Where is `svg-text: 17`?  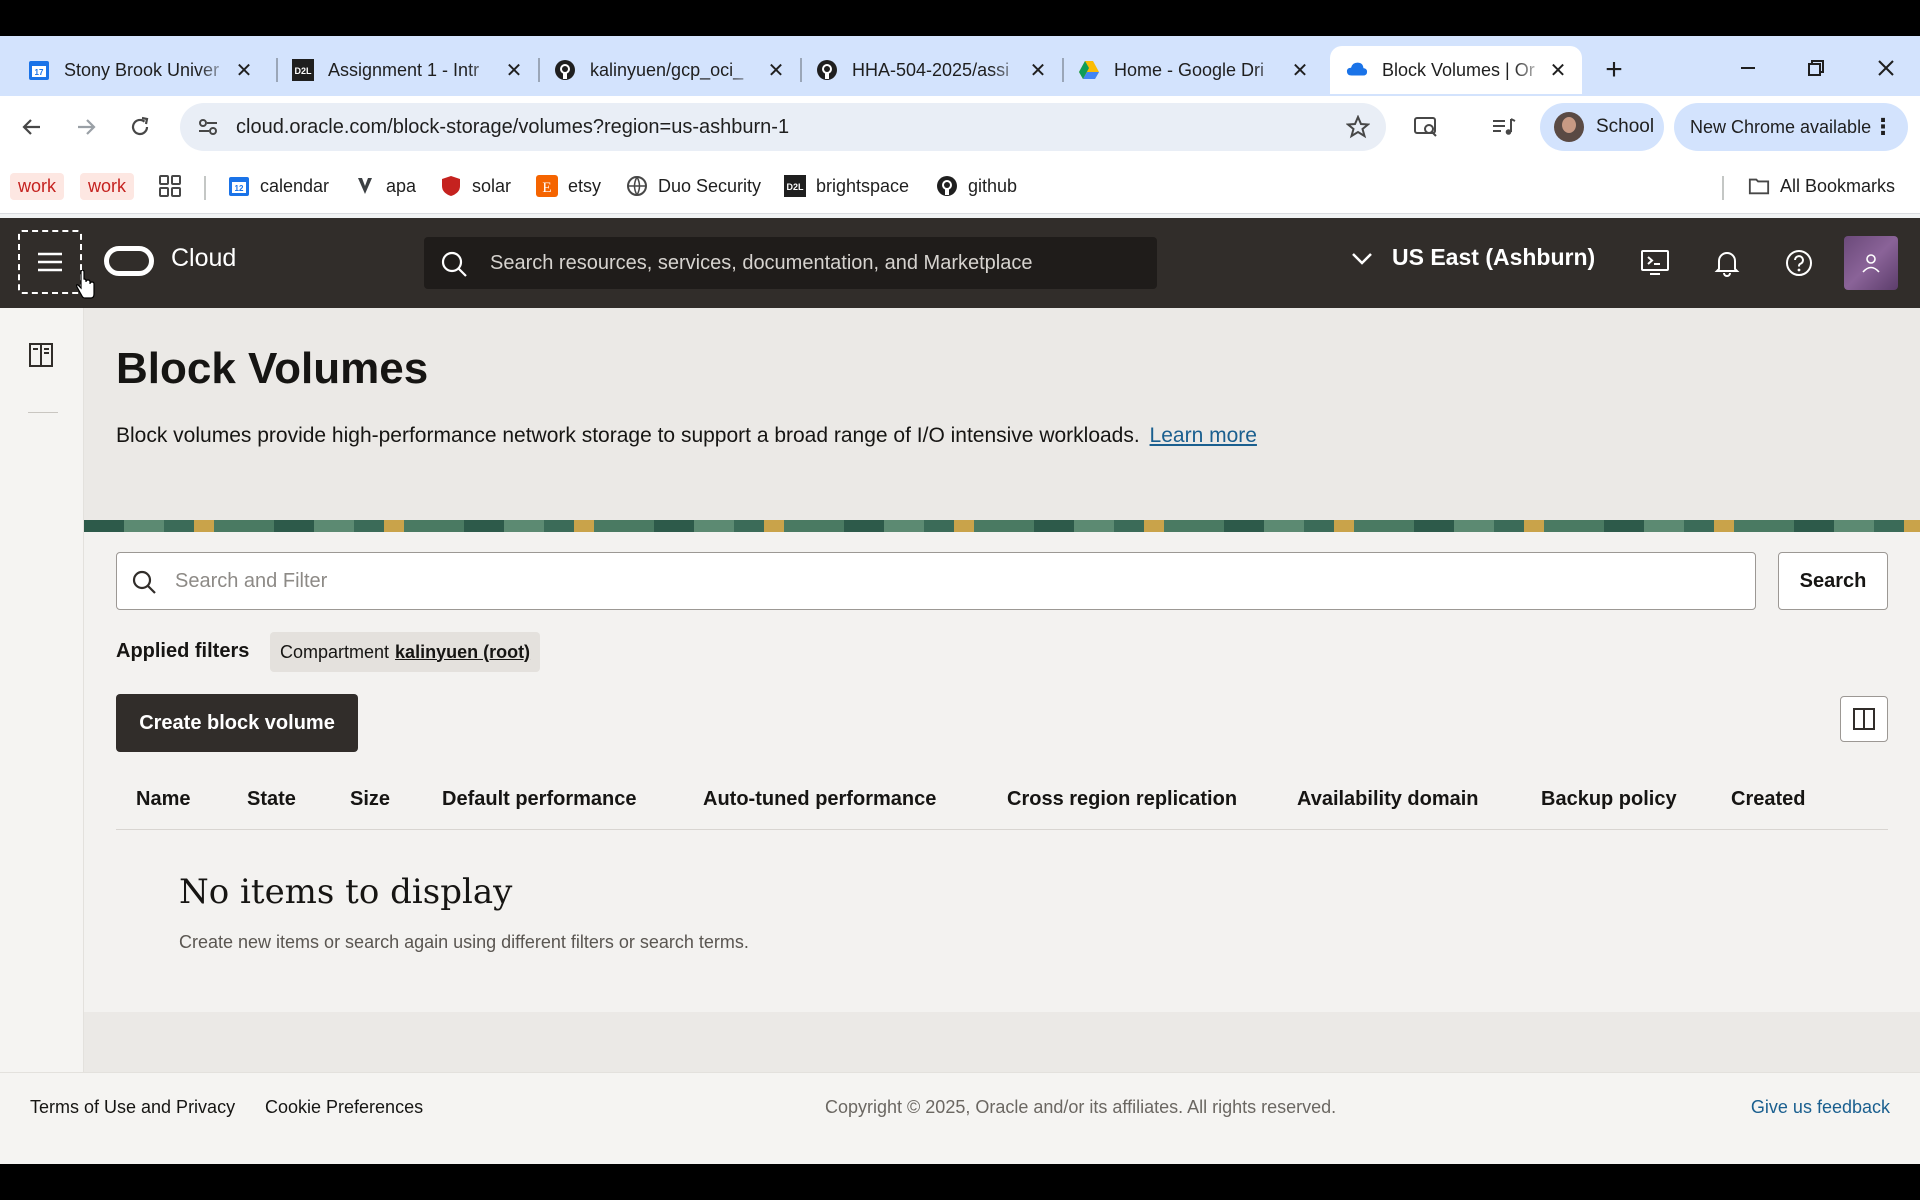
svg-text: 17 is located at coordinates (39, 72).